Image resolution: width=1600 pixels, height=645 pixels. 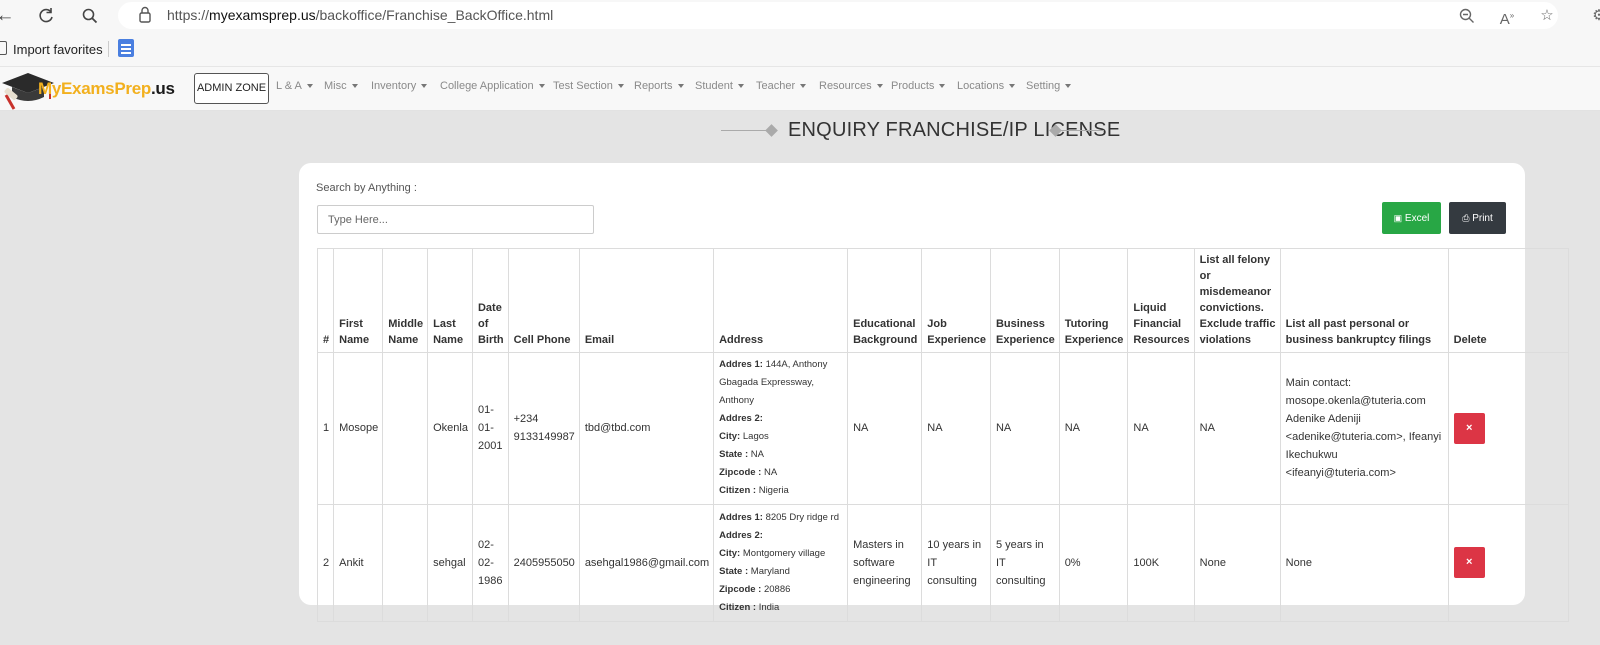 I want to click on address-state: State : NA, so click(x=781, y=455).